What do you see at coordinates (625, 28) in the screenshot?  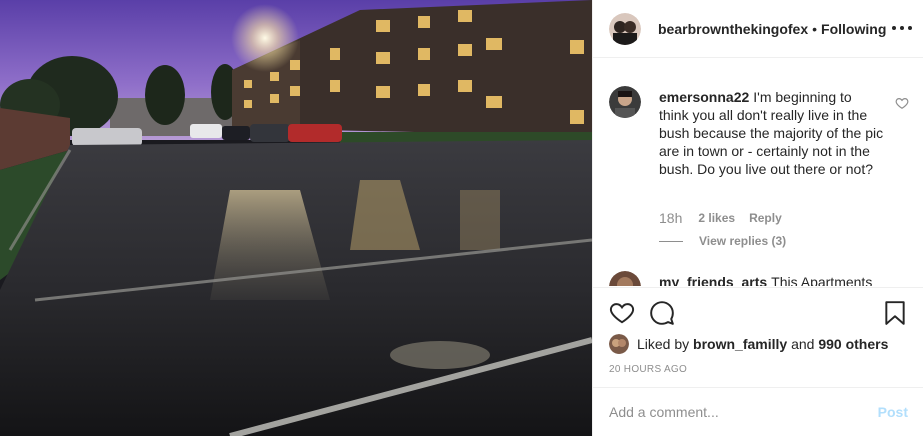 I see `author-avatar` at bounding box center [625, 28].